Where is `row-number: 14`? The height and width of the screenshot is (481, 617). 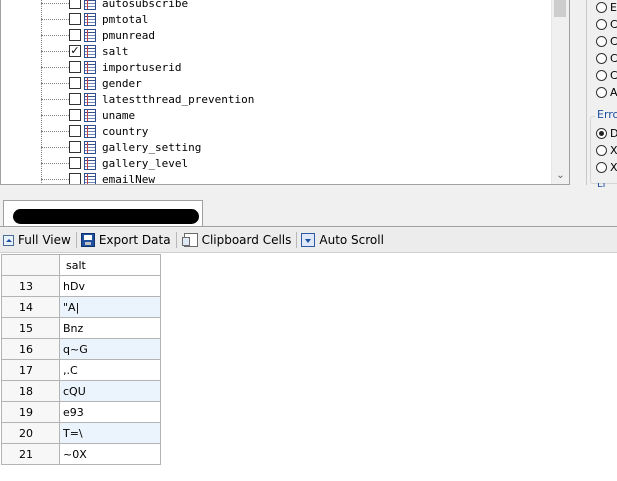 row-number: 14 is located at coordinates (30, 307).